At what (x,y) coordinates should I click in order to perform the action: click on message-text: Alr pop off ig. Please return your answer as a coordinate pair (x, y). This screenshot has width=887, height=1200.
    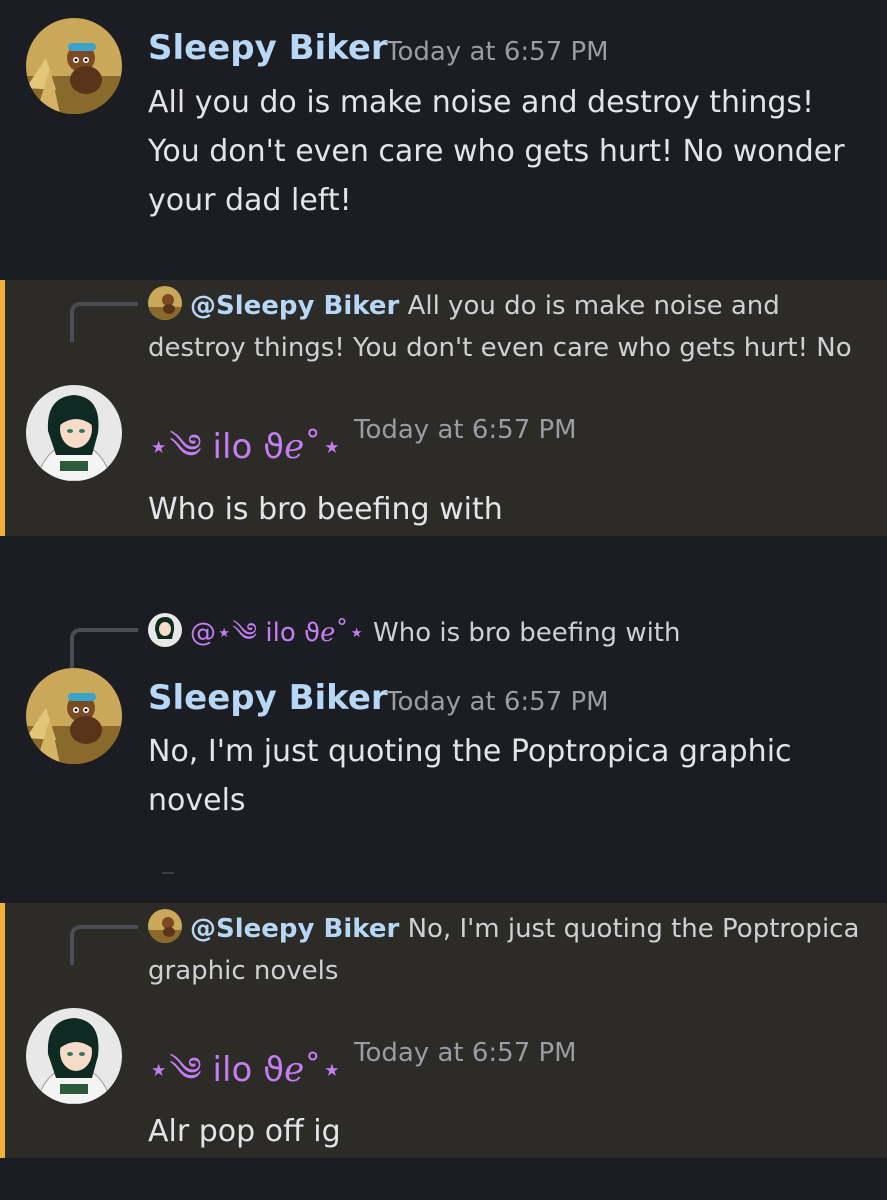
    Looking at the image, I should click on (244, 1131).